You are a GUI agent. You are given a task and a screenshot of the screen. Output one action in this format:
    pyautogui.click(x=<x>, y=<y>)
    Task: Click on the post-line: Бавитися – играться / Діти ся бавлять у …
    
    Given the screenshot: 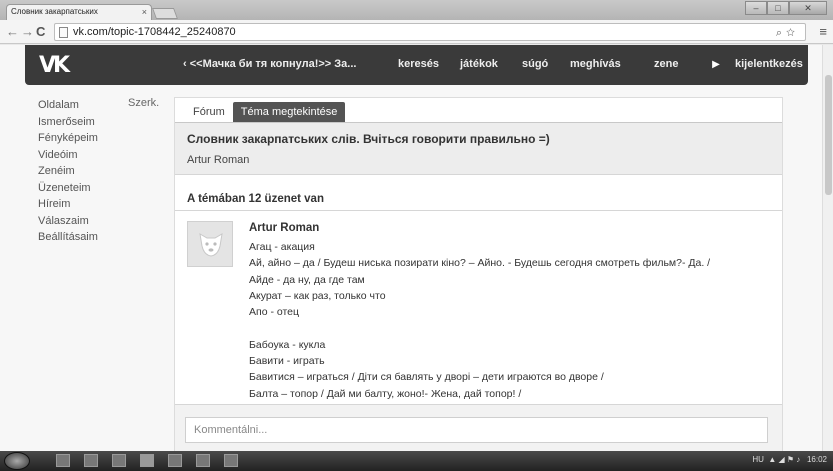 What is the action you would take?
    pyautogui.click(x=426, y=377)
    